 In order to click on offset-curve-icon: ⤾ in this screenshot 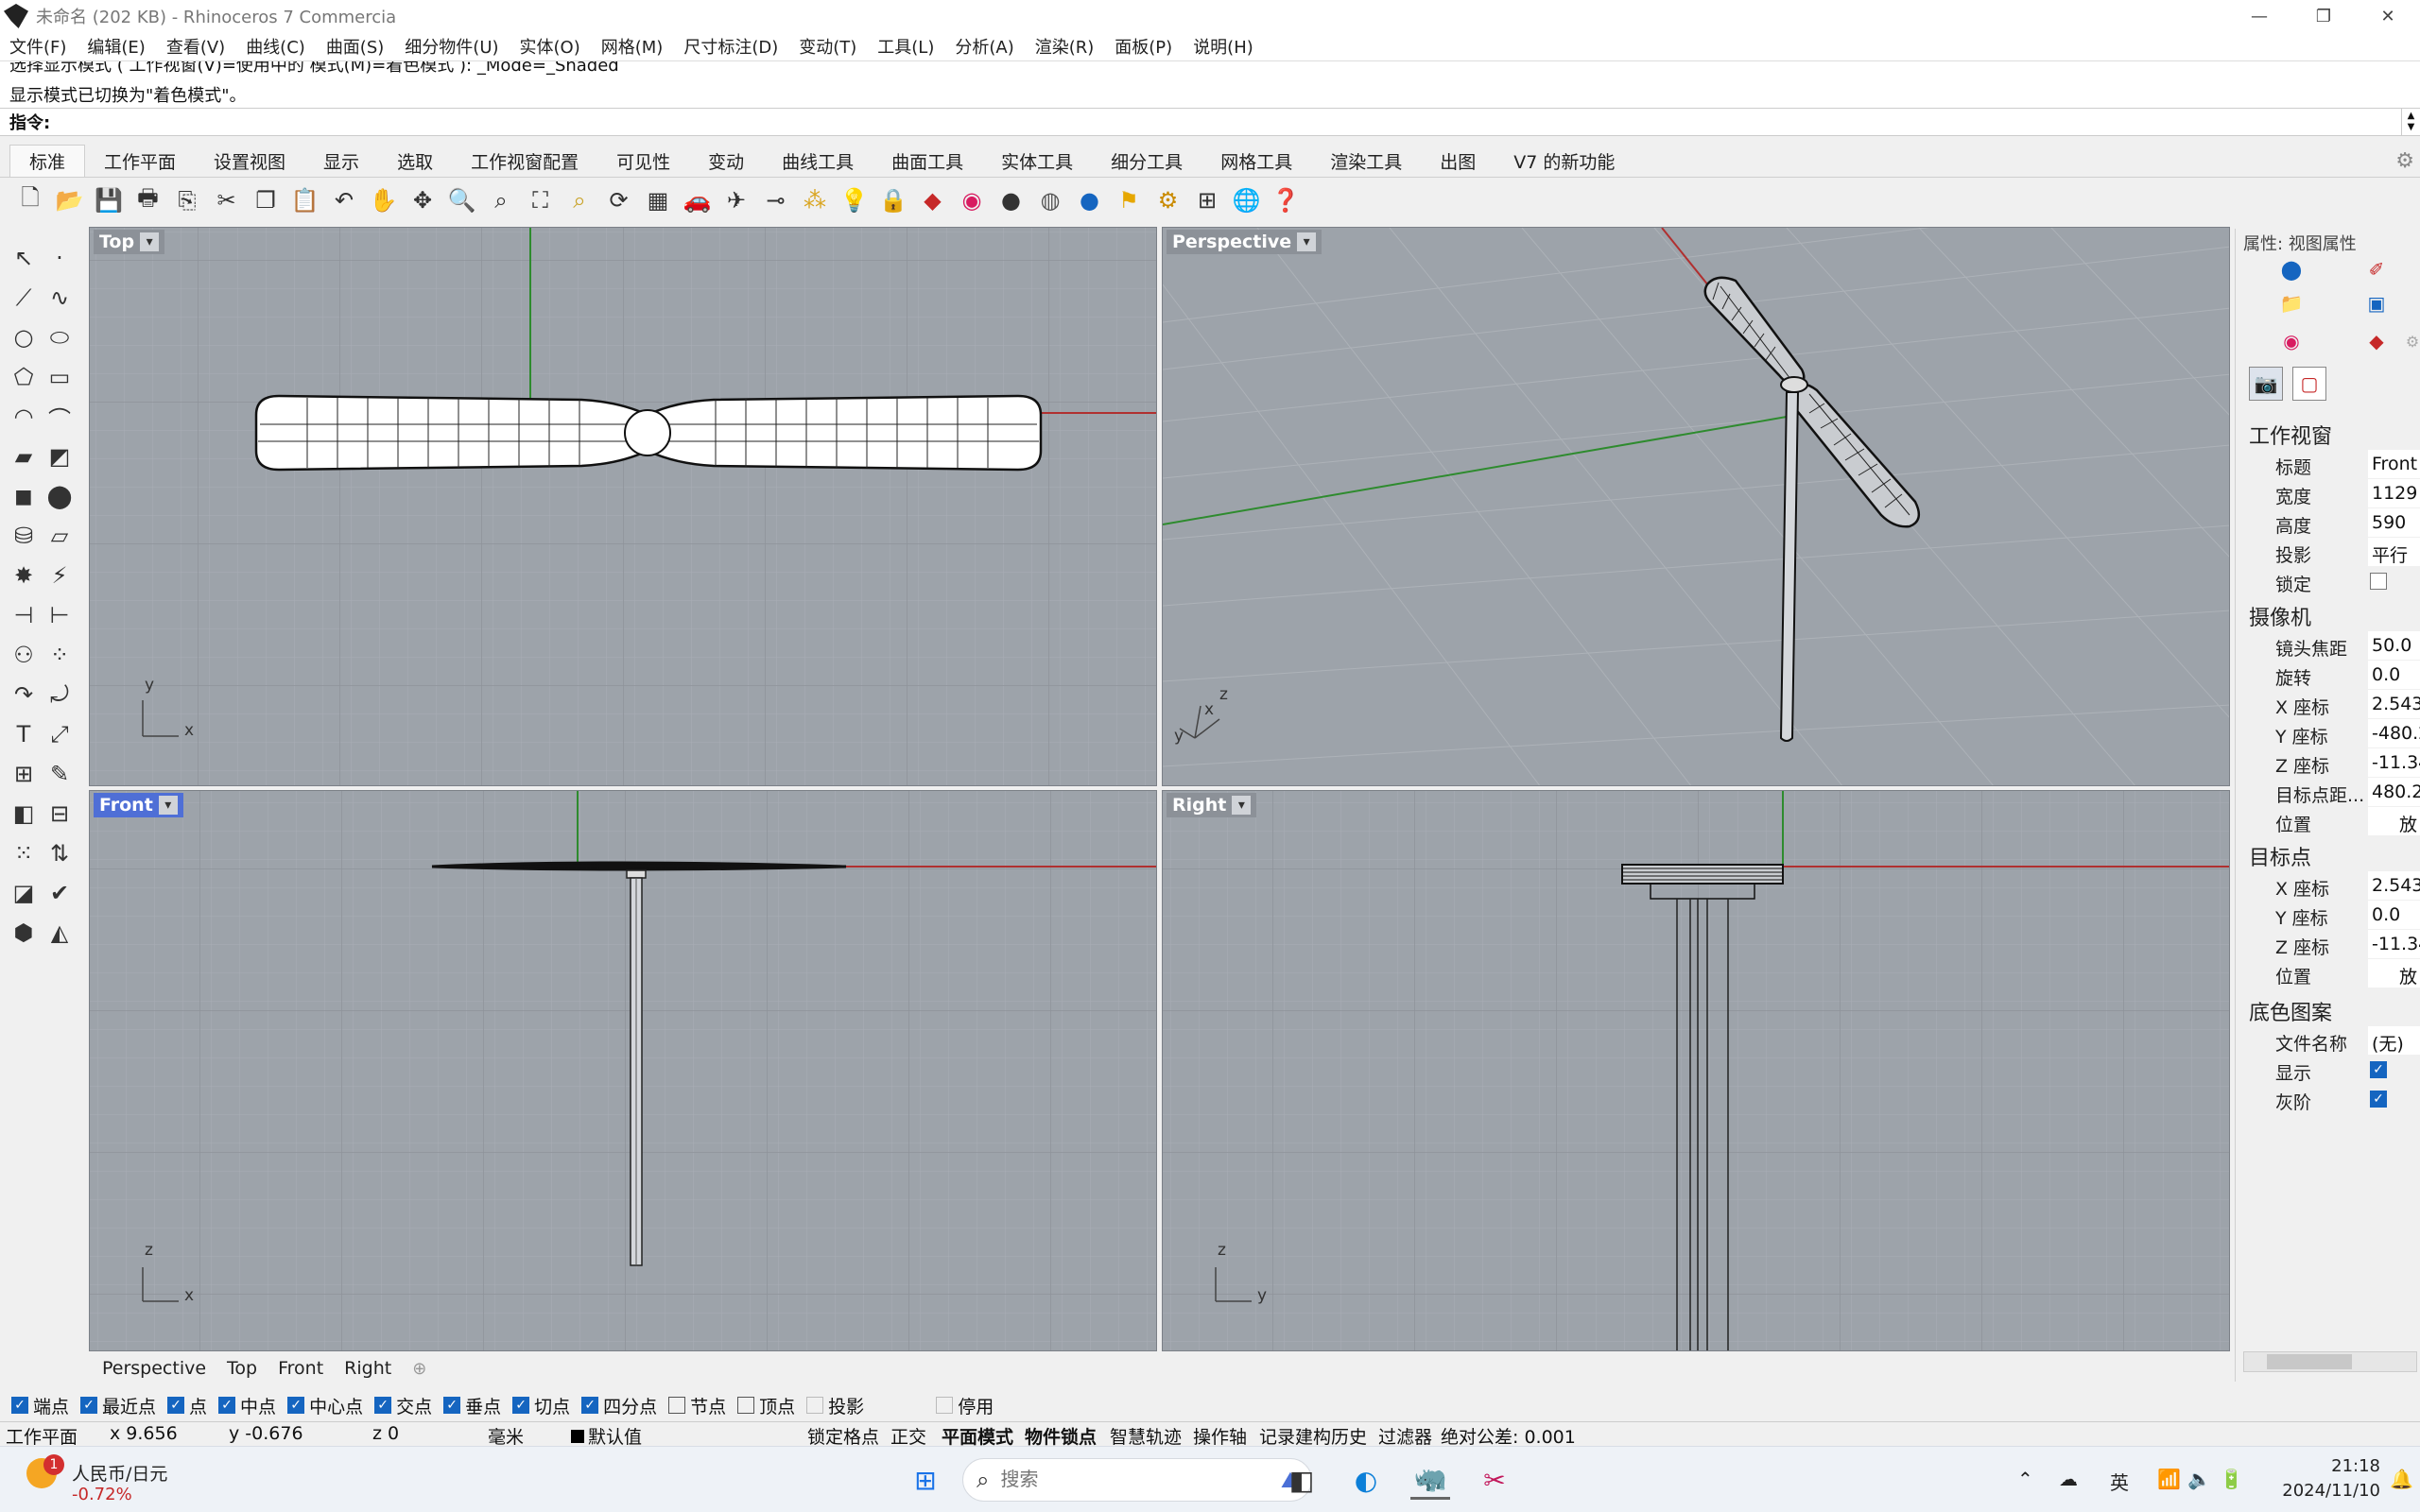, I will do `click(60, 695)`.